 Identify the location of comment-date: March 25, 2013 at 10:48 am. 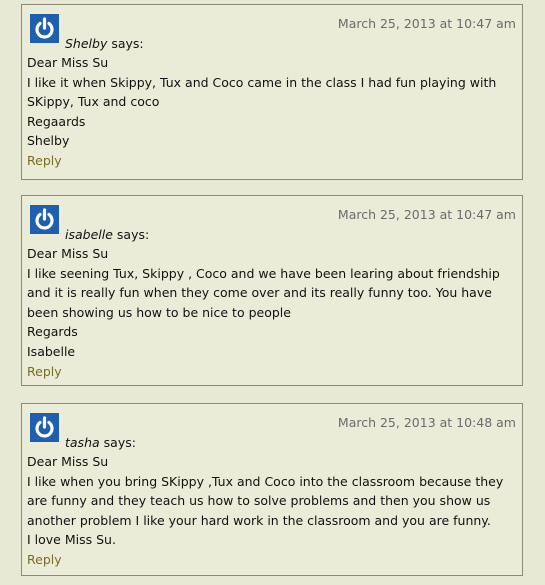
(426, 422).